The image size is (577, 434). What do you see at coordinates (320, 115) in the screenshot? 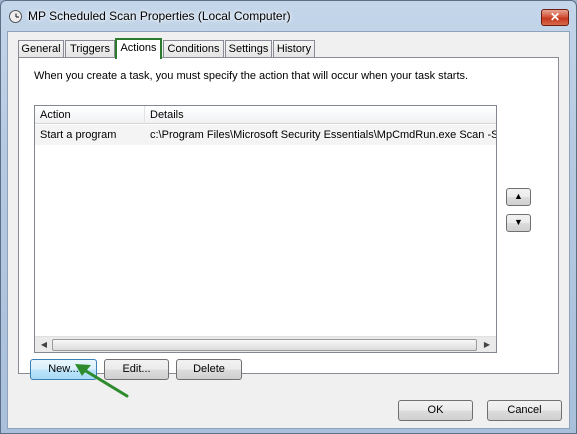
I see `column-header-details: Details` at bounding box center [320, 115].